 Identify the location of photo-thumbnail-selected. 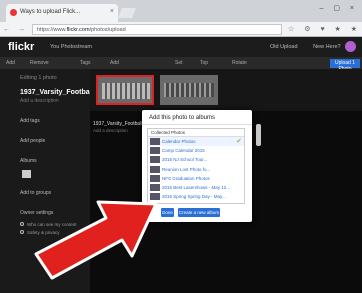
(125, 90).